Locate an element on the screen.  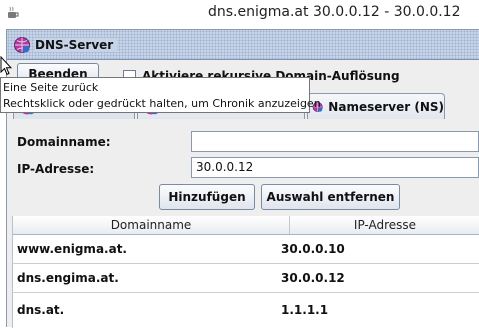
domain-name-input is located at coordinates (335, 141).